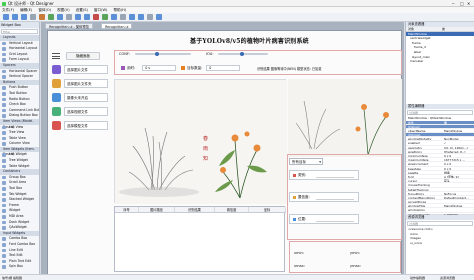 The image size is (474, 280). Describe the element at coordinates (127, 210) in the screenshot. I see `table-header: 序号` at that location.